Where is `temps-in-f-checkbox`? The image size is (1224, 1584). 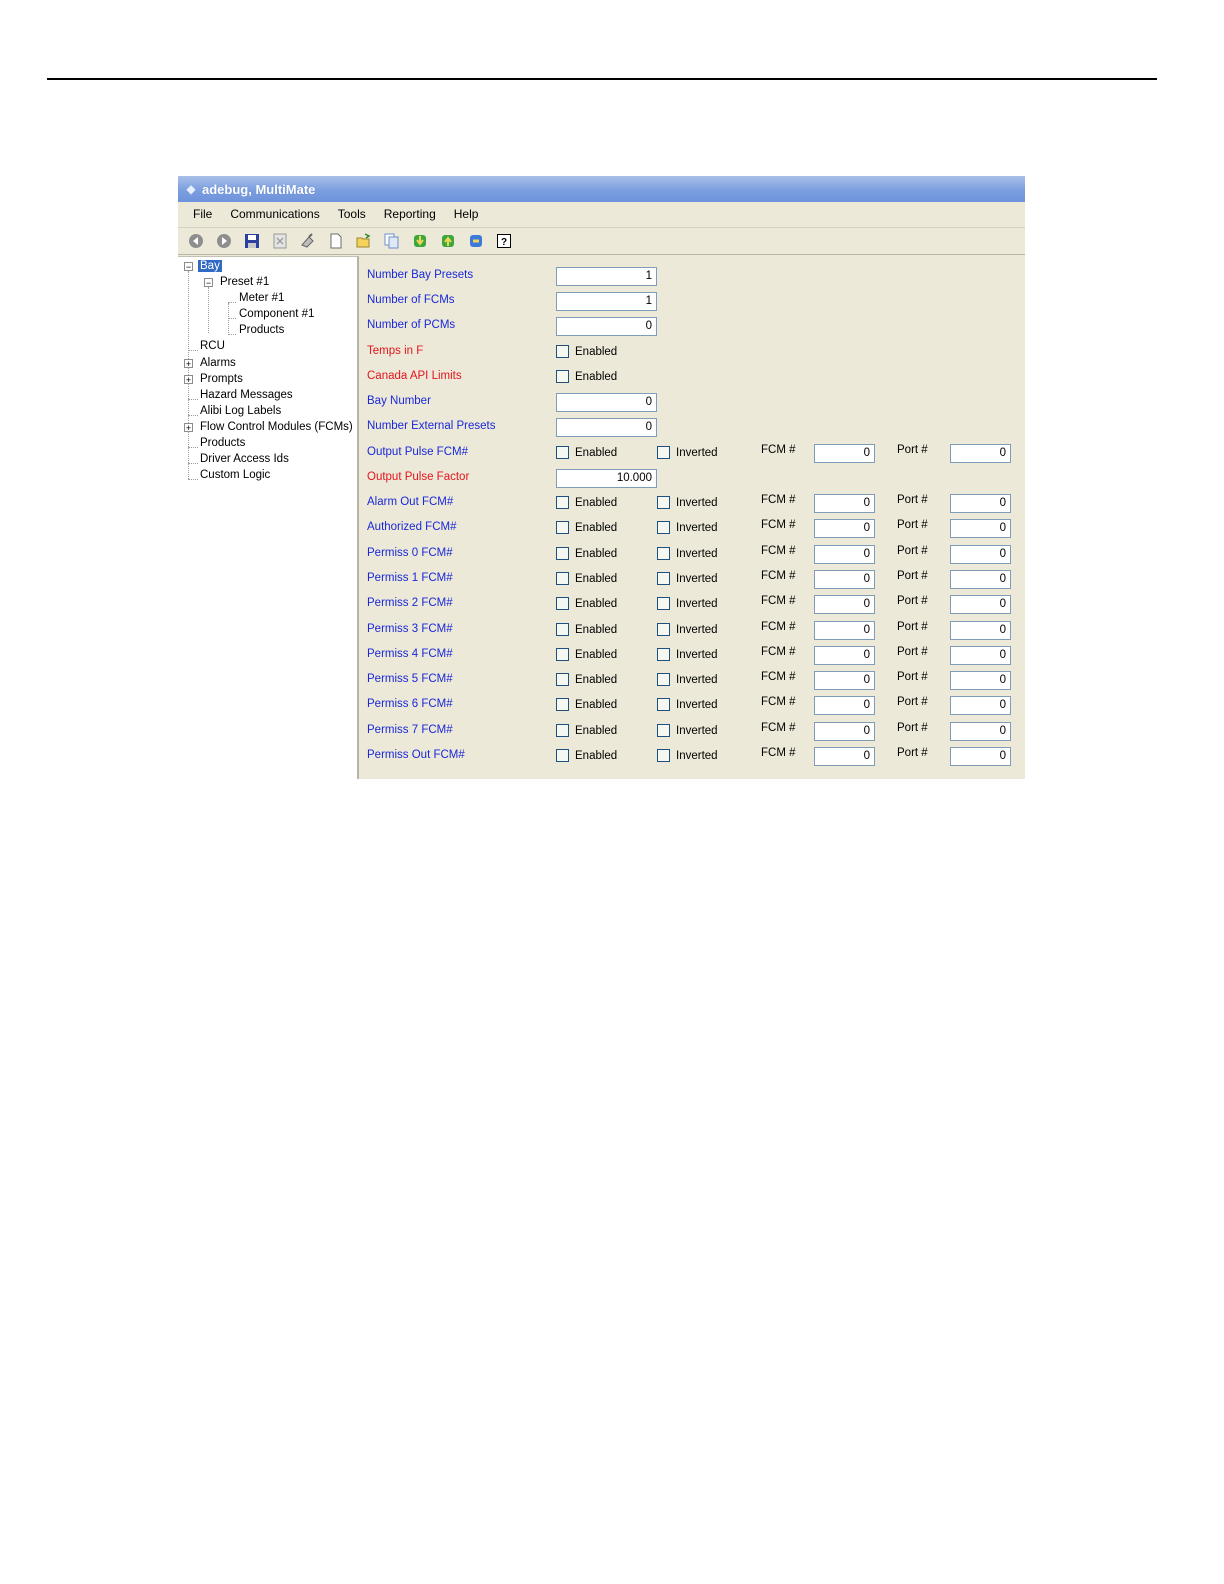 temps-in-f-checkbox is located at coordinates (562, 351).